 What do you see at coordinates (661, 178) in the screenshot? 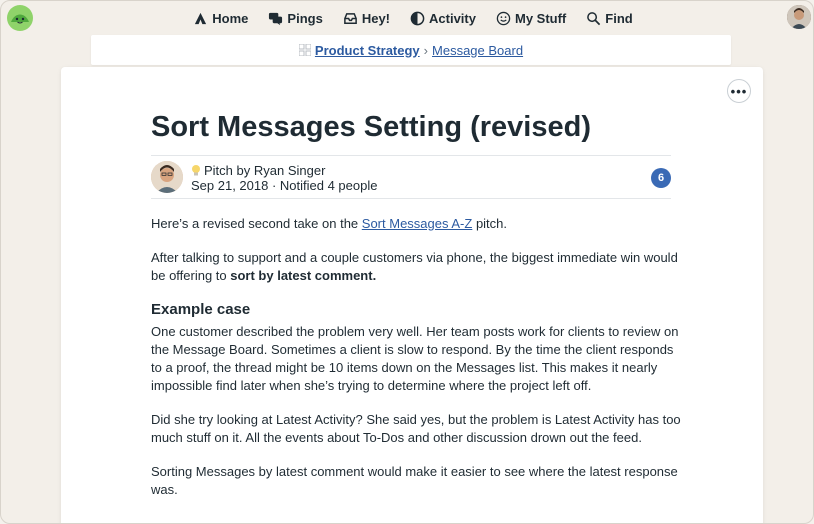
I see `comment-count-badge: 6` at bounding box center [661, 178].